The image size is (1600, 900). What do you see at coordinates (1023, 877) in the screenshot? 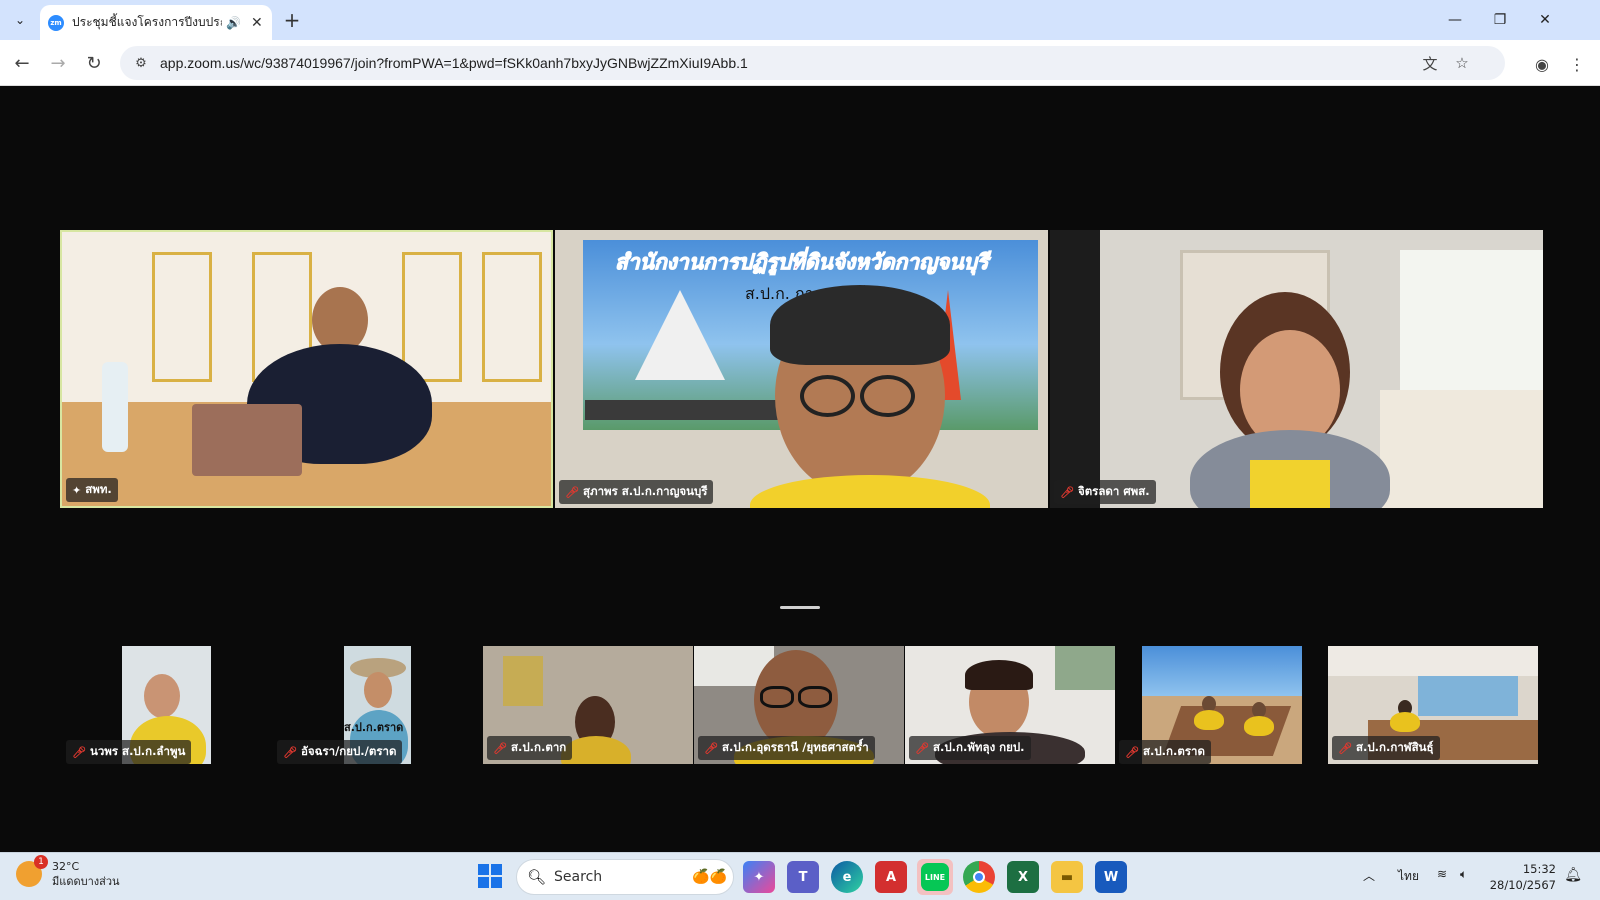
I see `excel-icon: X` at bounding box center [1023, 877].